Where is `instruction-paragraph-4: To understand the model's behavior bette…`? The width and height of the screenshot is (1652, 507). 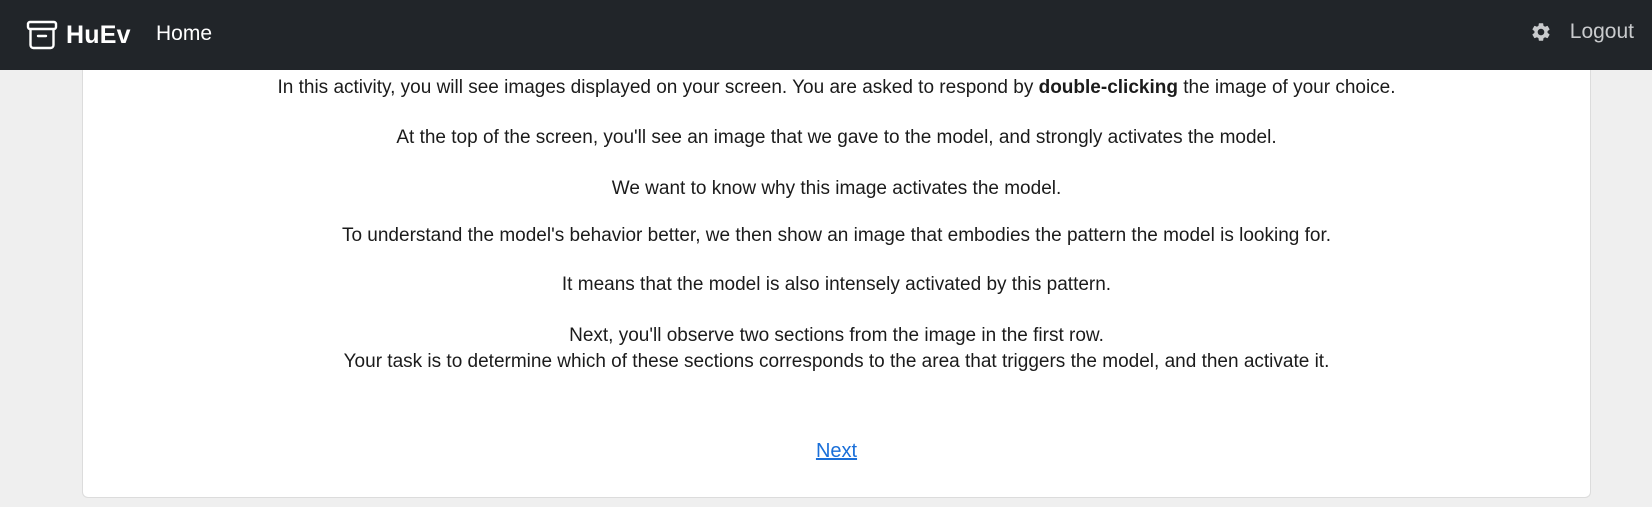
instruction-paragraph-4: To understand the model's behavior bette… is located at coordinates (836, 235).